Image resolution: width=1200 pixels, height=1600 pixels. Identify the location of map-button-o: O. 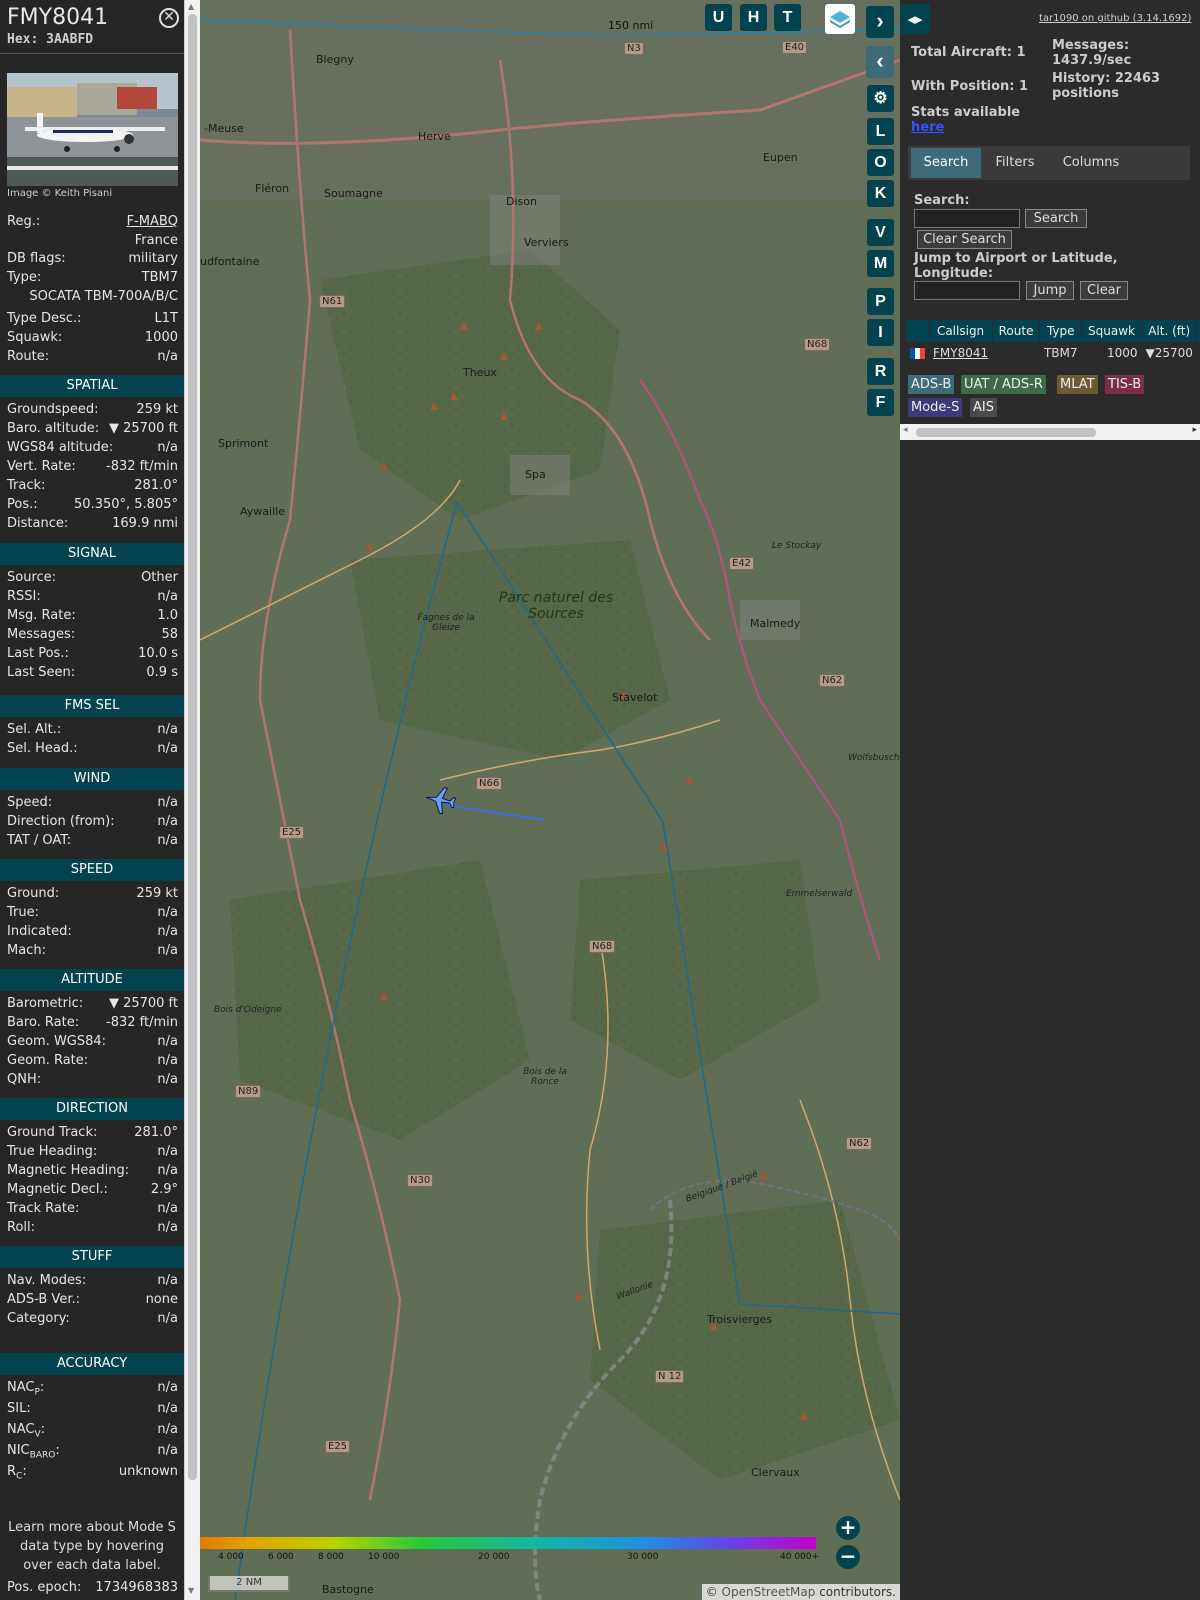
(880, 162).